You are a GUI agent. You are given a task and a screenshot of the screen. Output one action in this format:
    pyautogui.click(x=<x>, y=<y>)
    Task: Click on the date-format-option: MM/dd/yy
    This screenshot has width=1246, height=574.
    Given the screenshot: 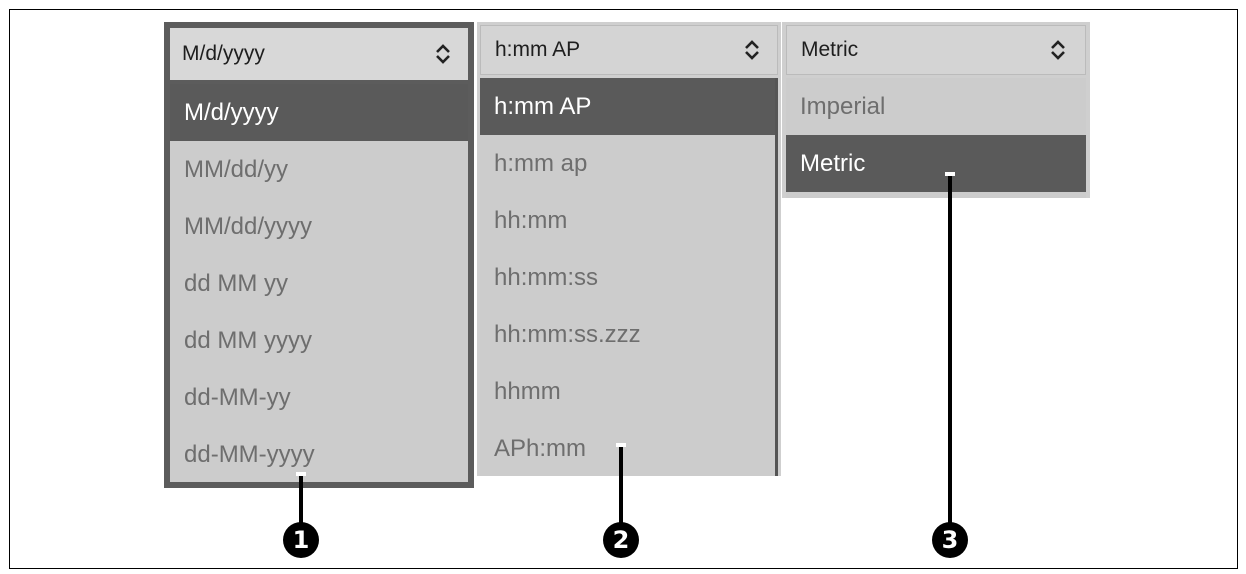 What is the action you would take?
    pyautogui.click(x=319, y=169)
    